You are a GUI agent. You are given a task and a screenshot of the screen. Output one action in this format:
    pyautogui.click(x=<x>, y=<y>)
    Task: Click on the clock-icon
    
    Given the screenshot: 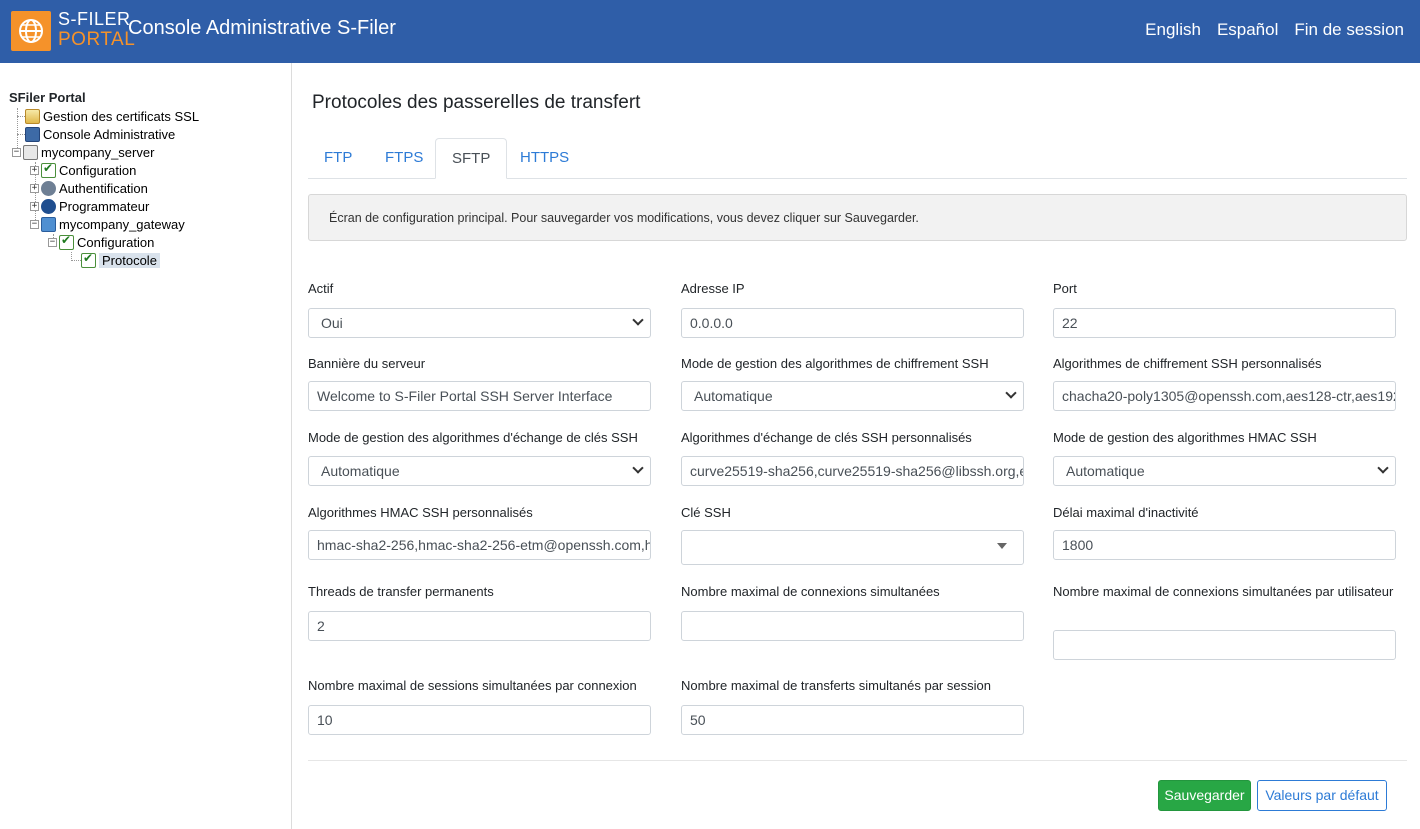 What is the action you would take?
    pyautogui.click(x=48, y=206)
    